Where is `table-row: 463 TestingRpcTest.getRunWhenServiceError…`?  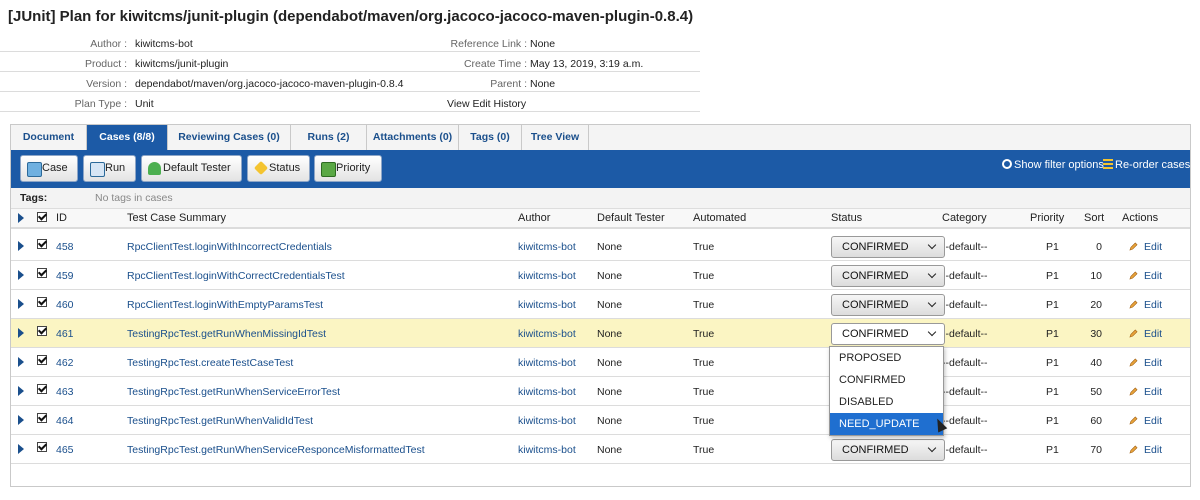 table-row: 463 TestingRpcTest.getRunWhenServiceError… is located at coordinates (600, 391).